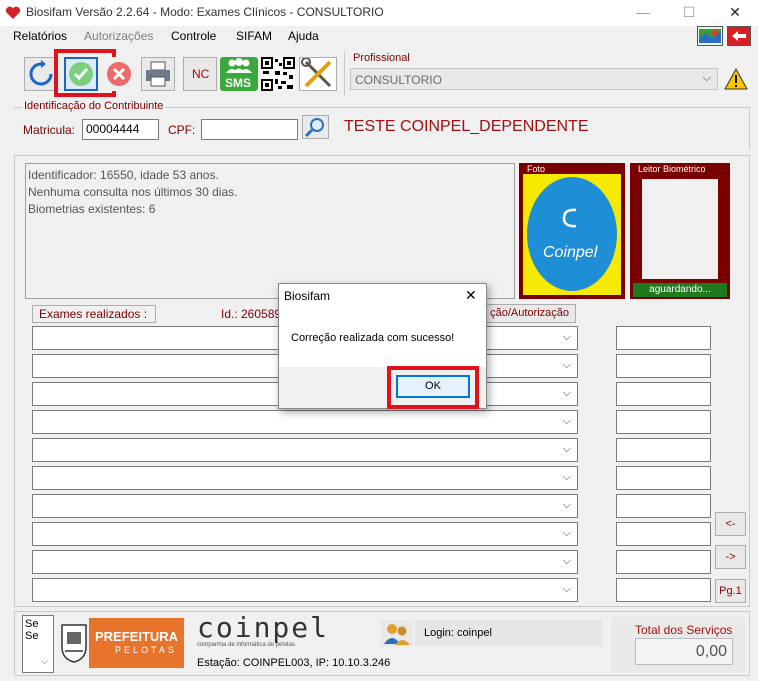 This screenshot has height=681, width=758. I want to click on fingerprint-area, so click(680, 229).